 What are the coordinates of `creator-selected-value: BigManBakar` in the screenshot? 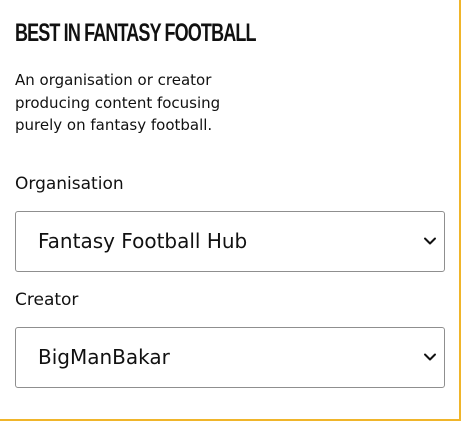 It's located at (104, 357).